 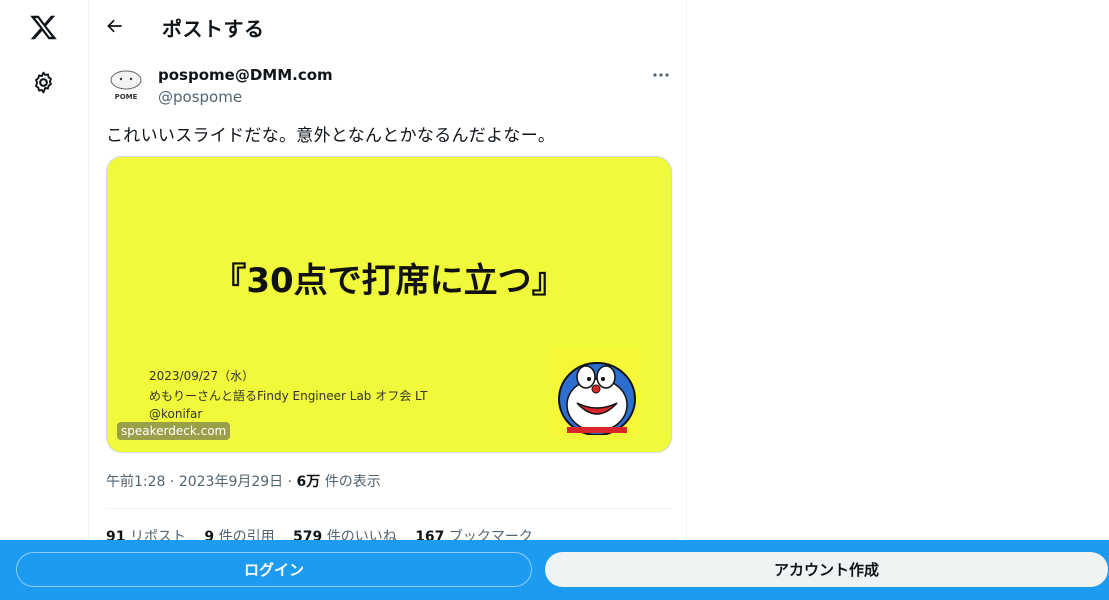 I want to click on slide-event: めもりーさんと語るFindy Engineer Lab オフ会 LT, so click(x=288, y=396).